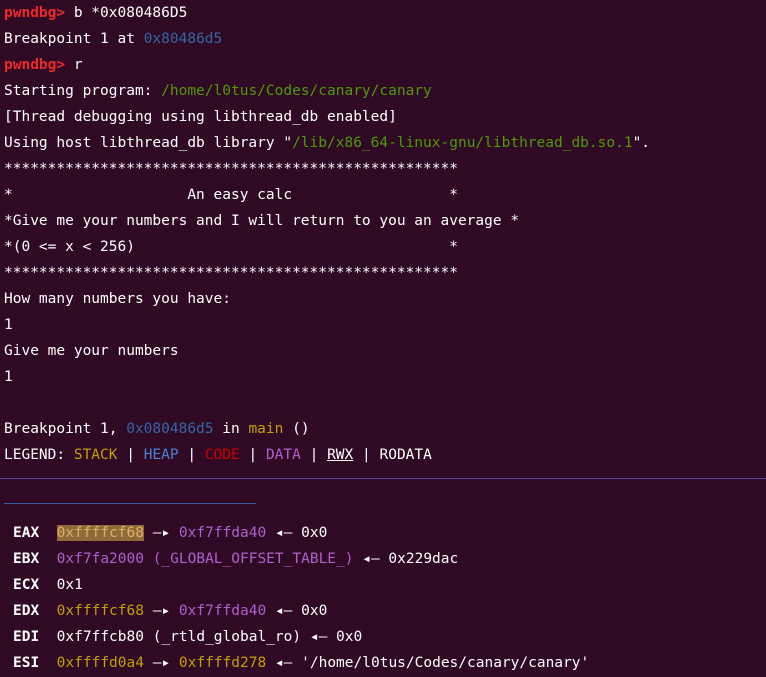  What do you see at coordinates (26, 637) in the screenshot?
I see `register-name: EDI` at bounding box center [26, 637].